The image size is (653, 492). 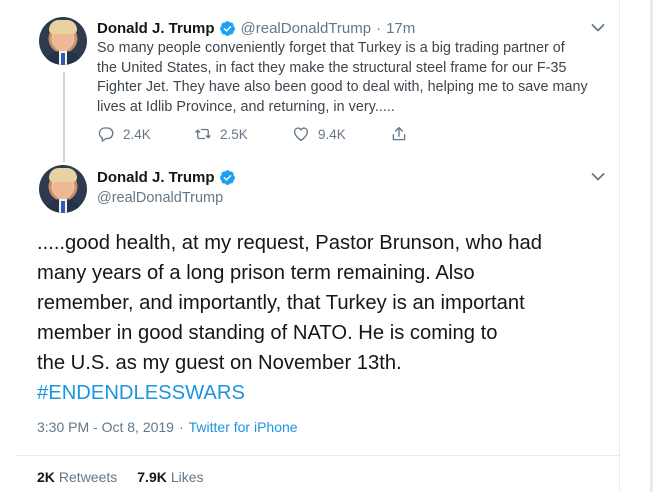 What do you see at coordinates (219, 363) in the screenshot?
I see `tweet-text-line: the U.S. as my guest on November 13th.` at bounding box center [219, 363].